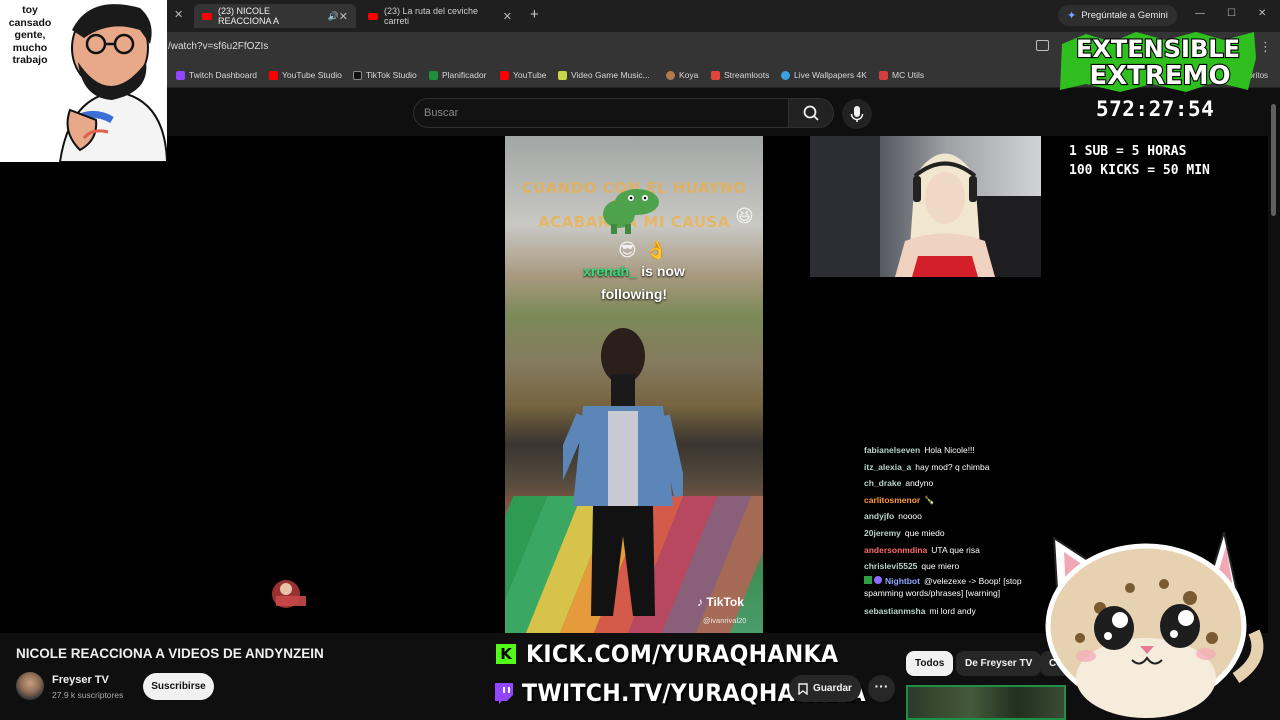 The width and height of the screenshot is (1280, 720). I want to click on microphone-icon, so click(857, 114).